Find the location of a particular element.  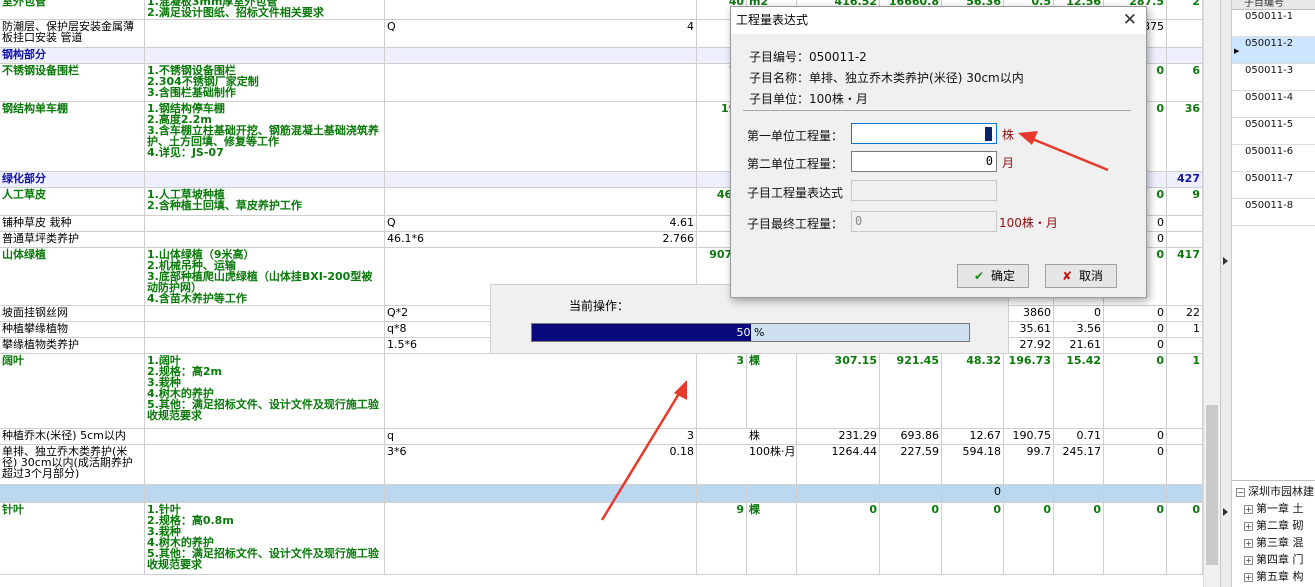

table-cell: 坡面挂钢丝网 is located at coordinates (72, 313).